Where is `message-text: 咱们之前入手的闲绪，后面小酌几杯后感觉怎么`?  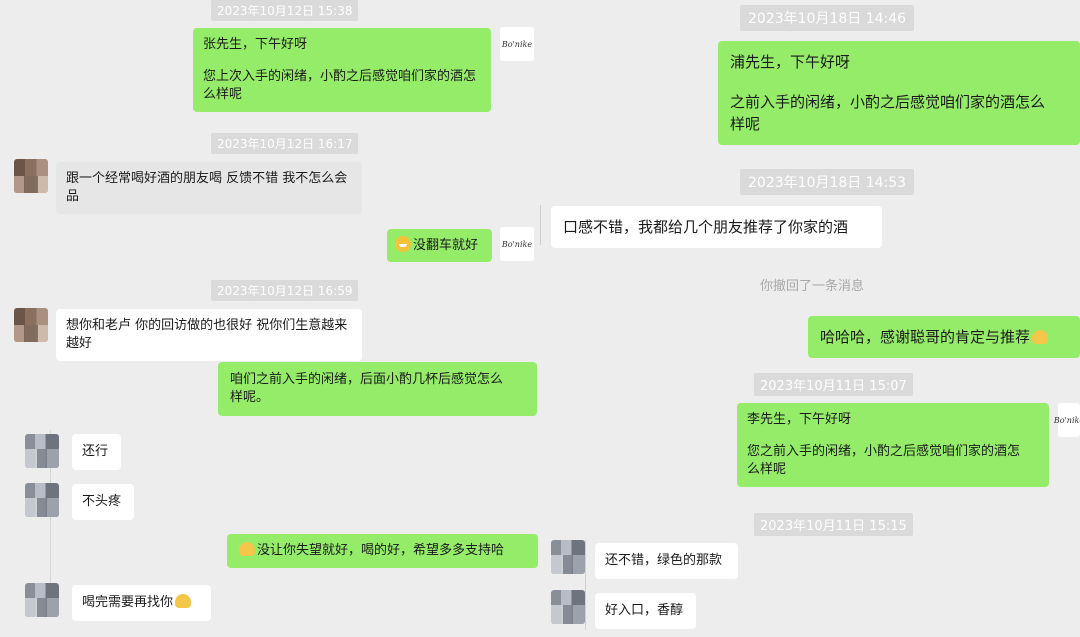 message-text: 咱们之前入手的闲绪，后面小酌几杯后感觉怎么 is located at coordinates (367, 379).